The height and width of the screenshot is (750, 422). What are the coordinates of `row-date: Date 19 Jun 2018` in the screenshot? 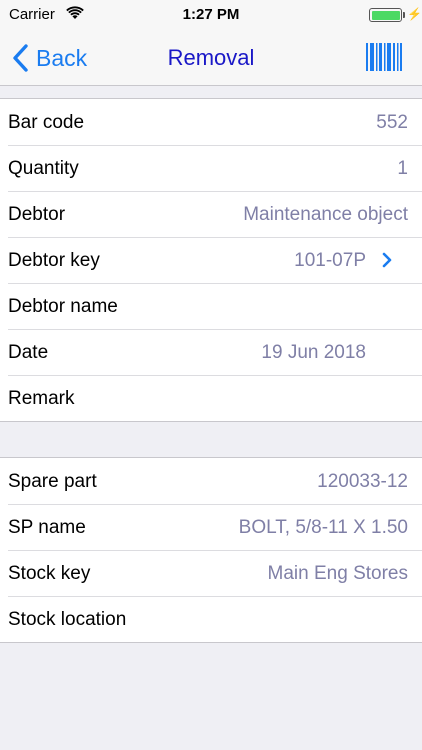 It's located at (211, 352).